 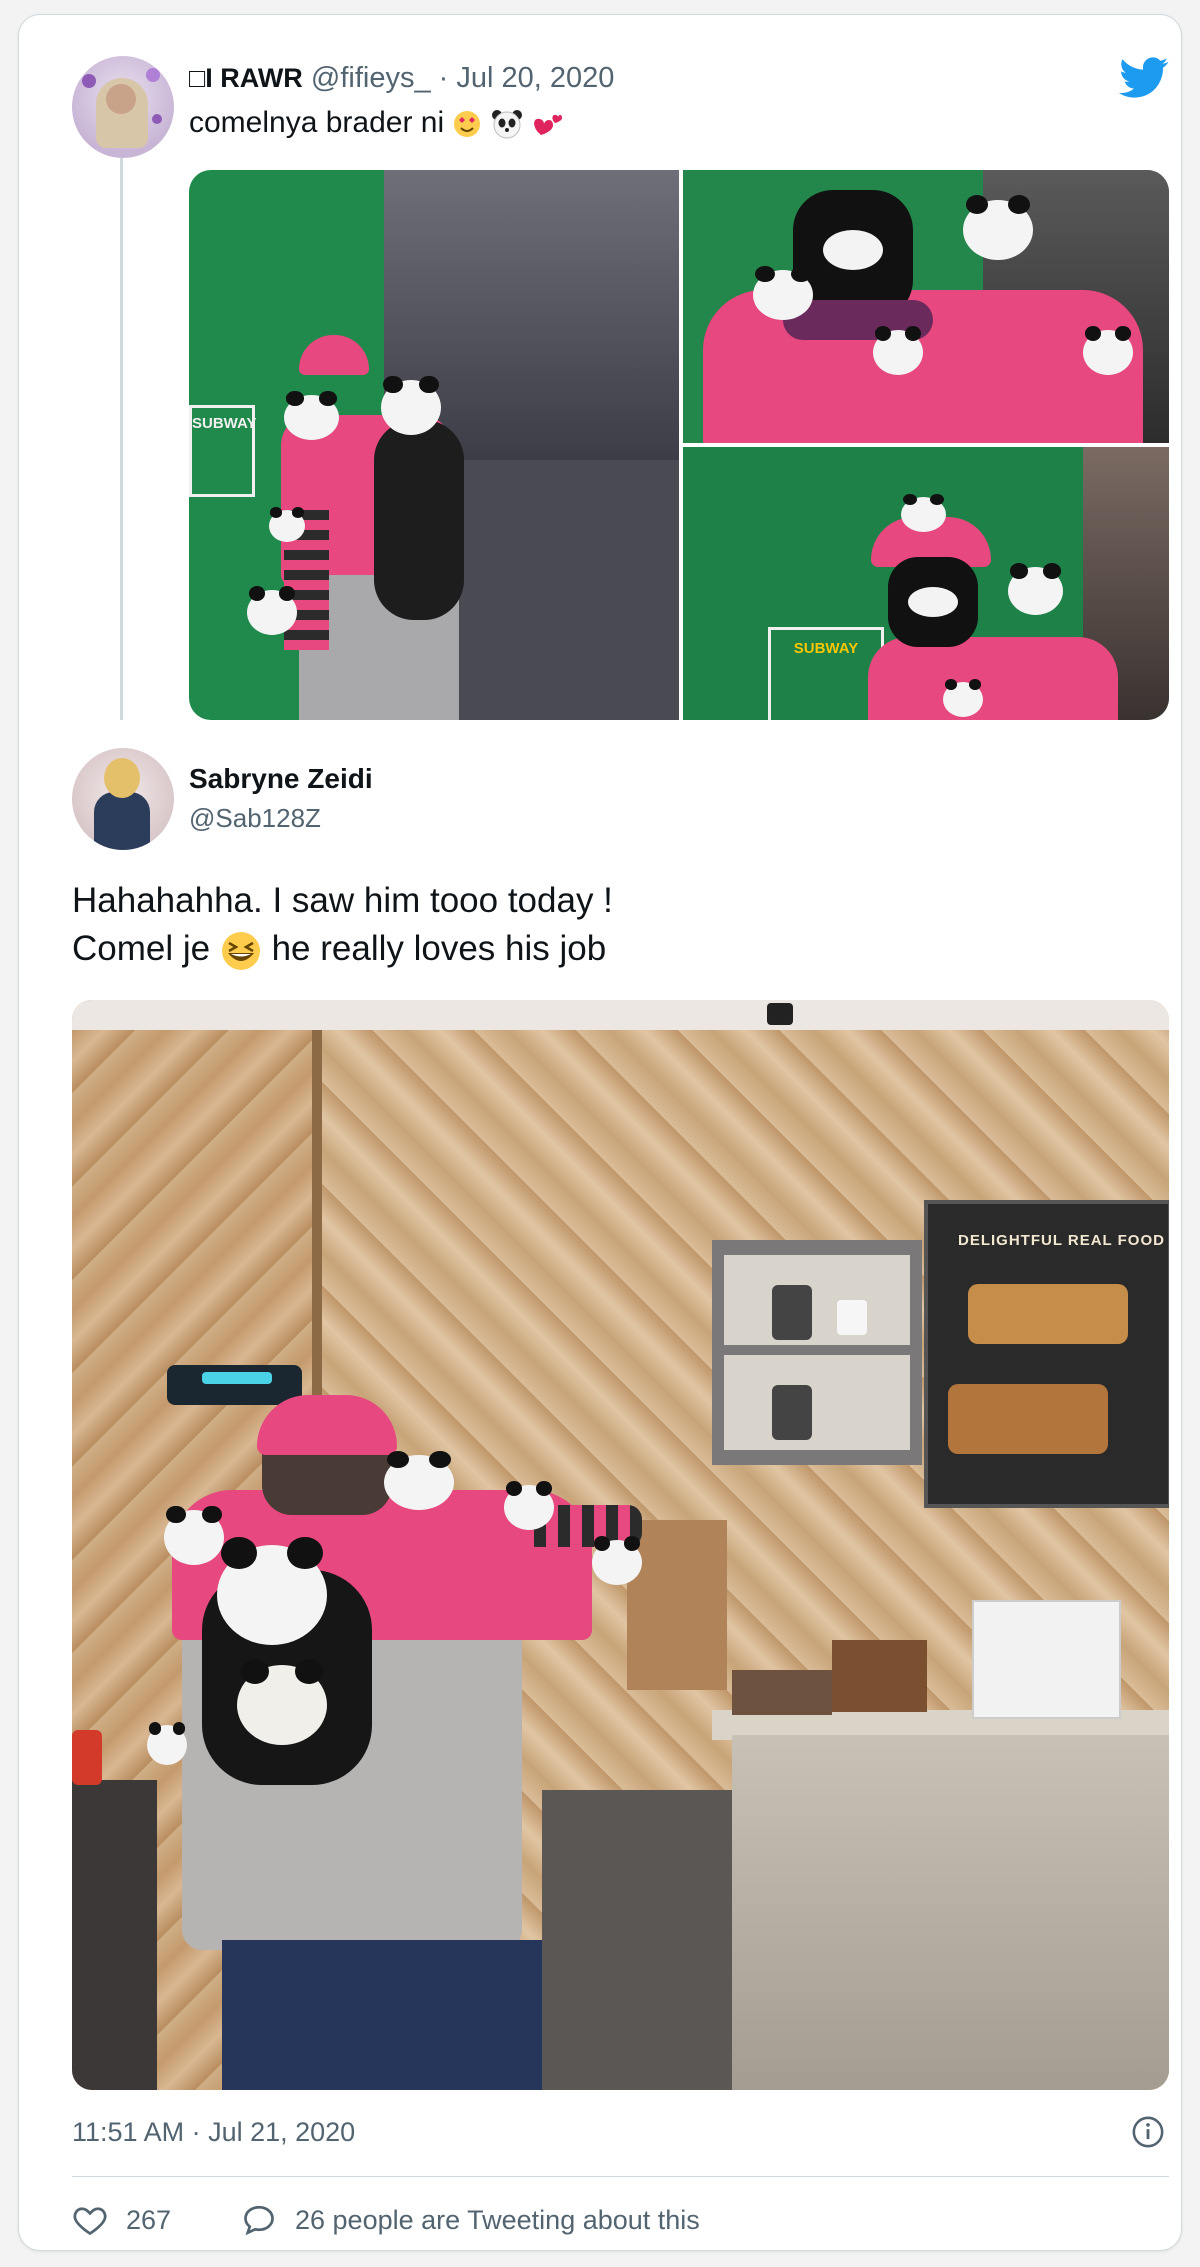 What do you see at coordinates (826, 673) in the screenshot?
I see `subway-sign: SUBWAY` at bounding box center [826, 673].